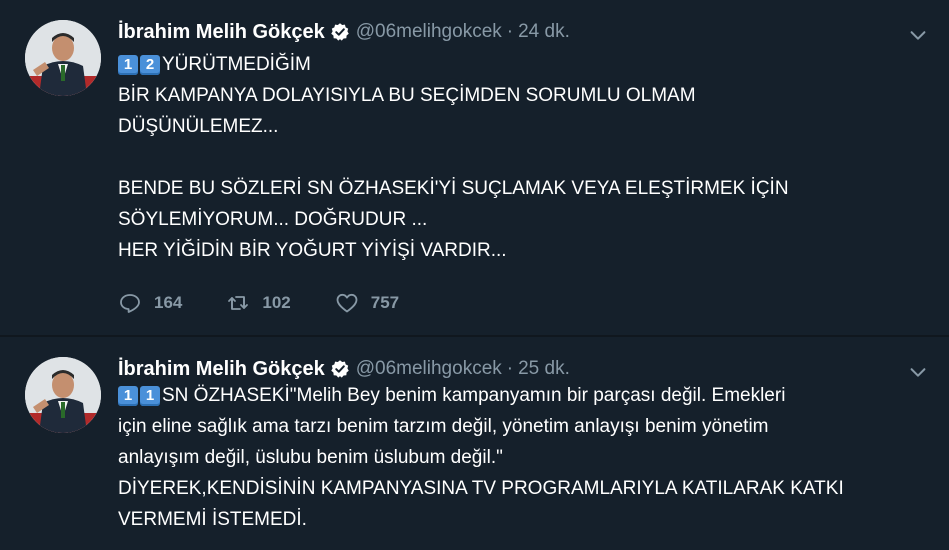 This screenshot has height=550, width=949. Describe the element at coordinates (544, 32) in the screenshot. I see `timestamp: 24 dk.` at that location.